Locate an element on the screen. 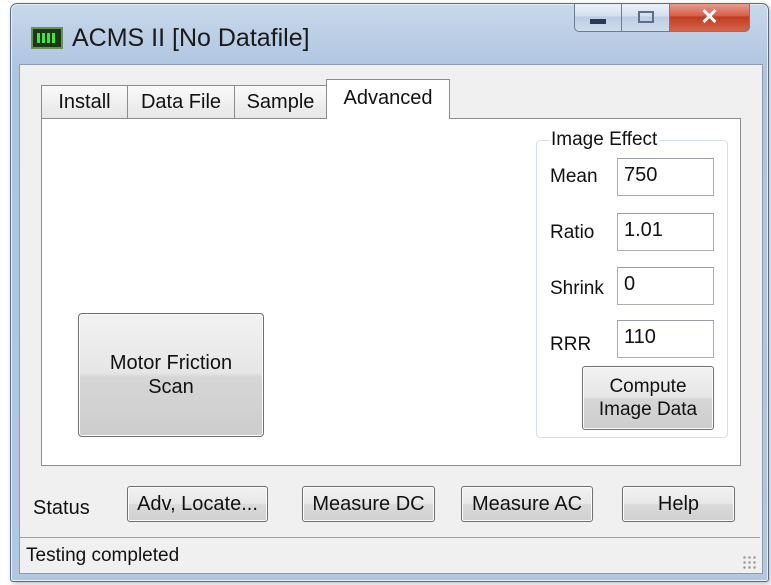 The width and height of the screenshot is (771, 585). window-title: ACMS II [No Datafile] is located at coordinates (191, 38).